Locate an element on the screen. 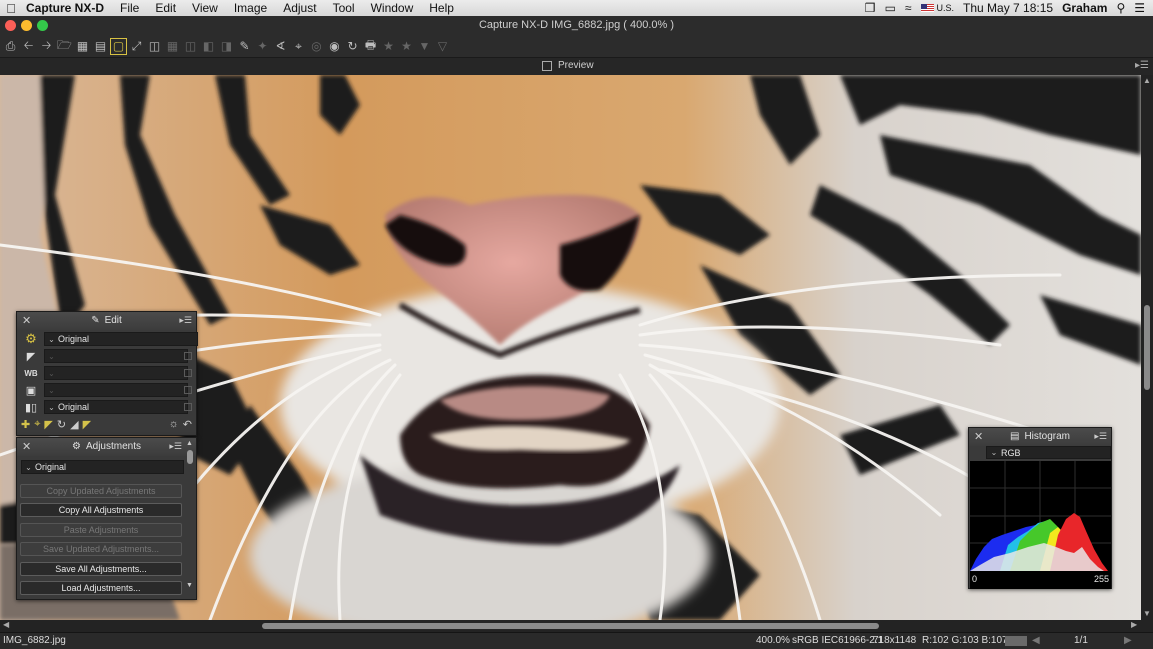 This screenshot has height=649, width=1153. edit-select-1: ⌄ Original is located at coordinates (121, 339).